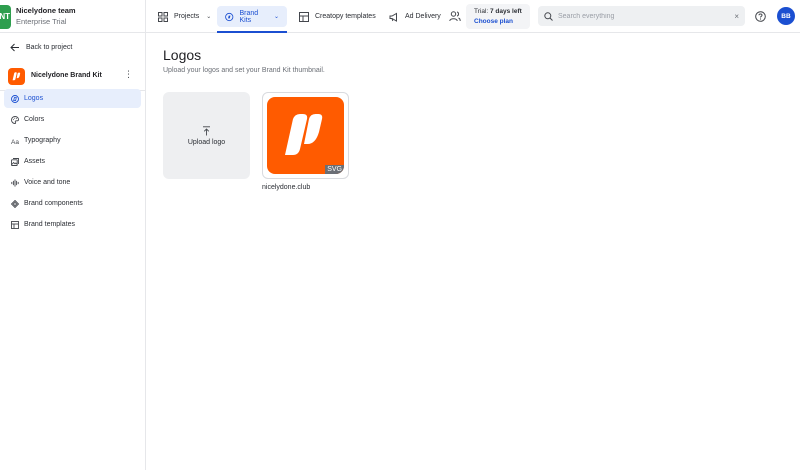 The image size is (800, 470). I want to click on sidebar-item-label: Brand components, so click(53, 203).